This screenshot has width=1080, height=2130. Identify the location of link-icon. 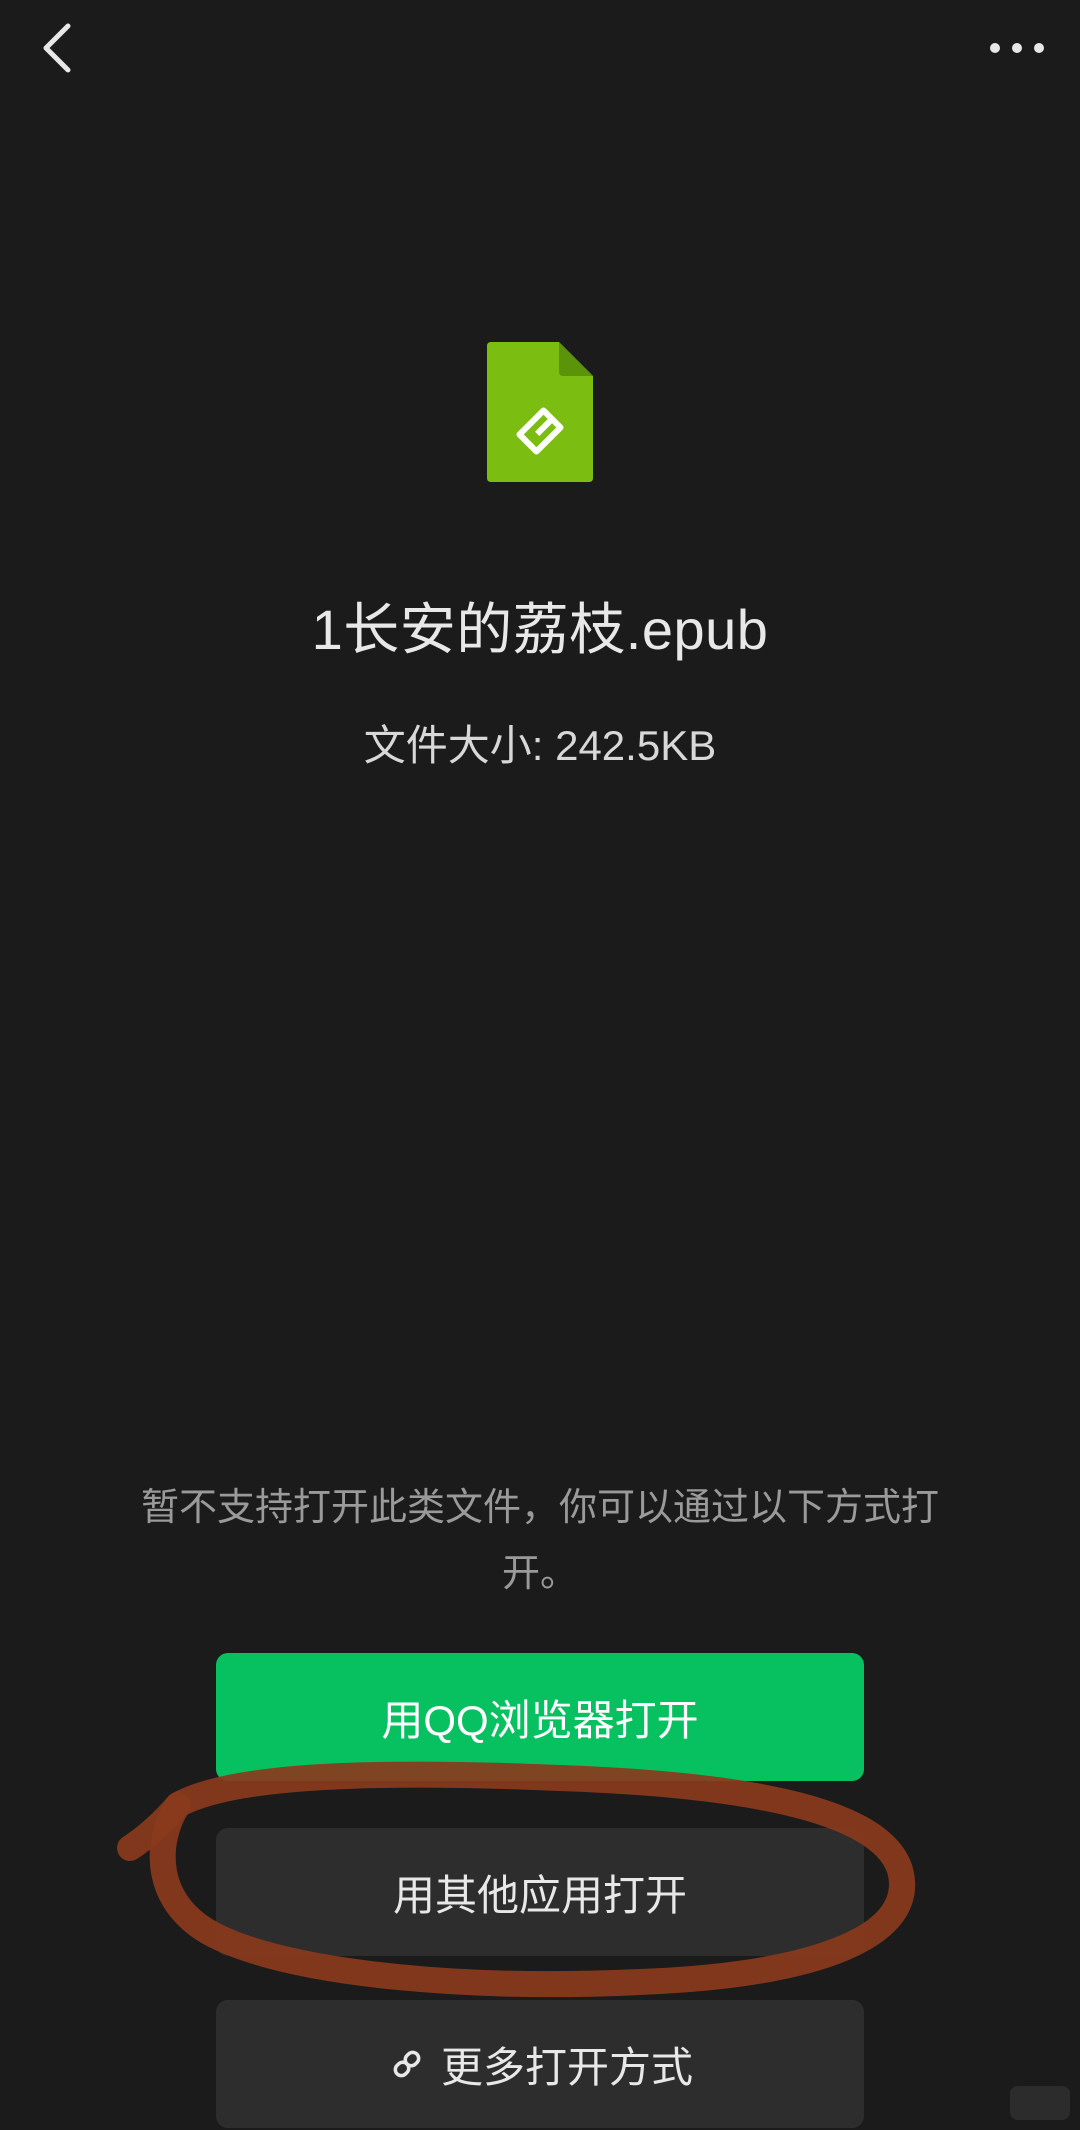
(407, 2064).